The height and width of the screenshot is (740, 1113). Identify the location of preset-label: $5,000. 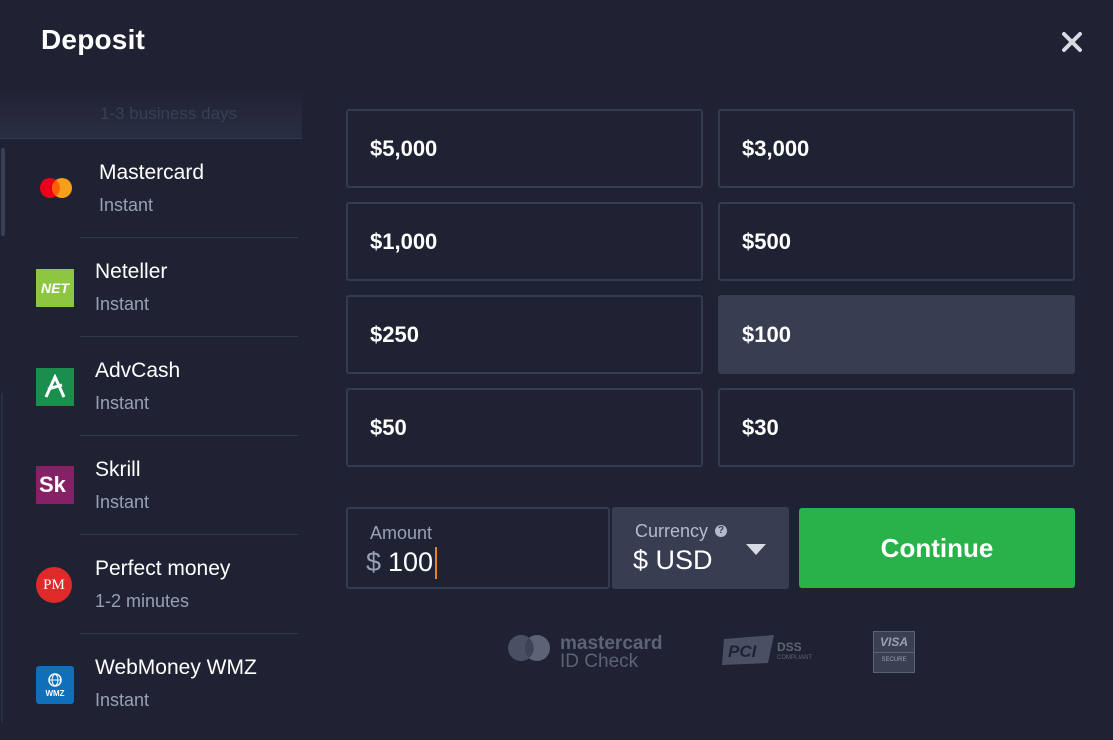
(404, 148).